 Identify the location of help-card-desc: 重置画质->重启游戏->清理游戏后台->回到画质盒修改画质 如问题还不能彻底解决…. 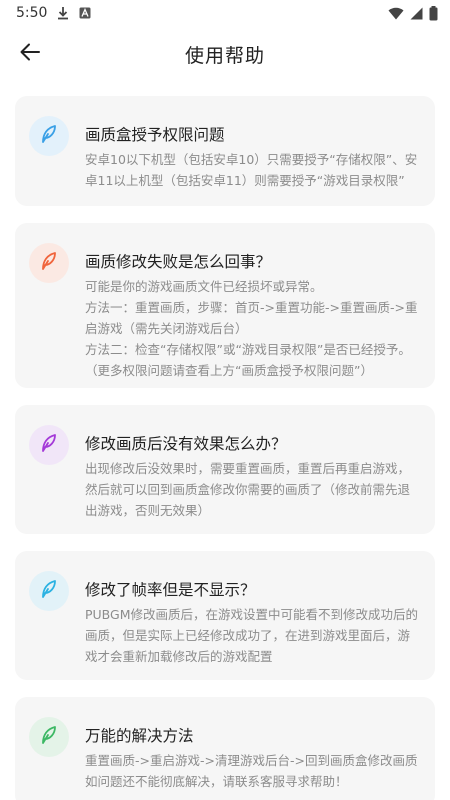
(251, 771).